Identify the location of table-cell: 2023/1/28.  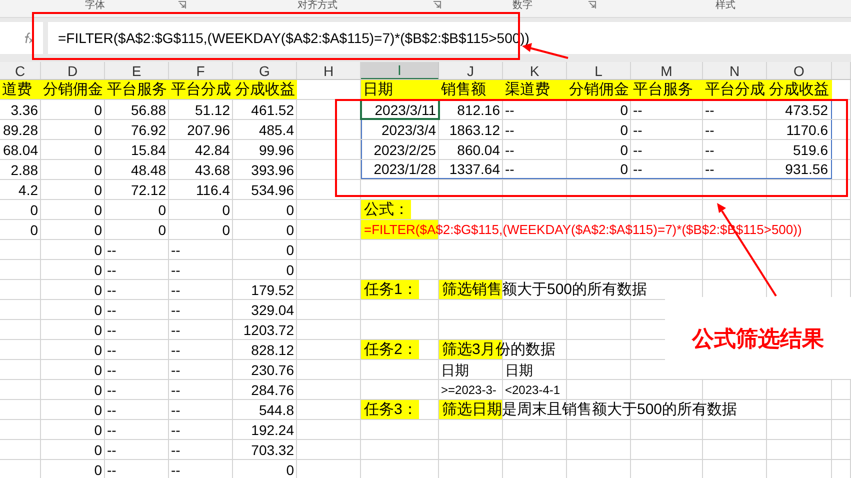
(400, 169).